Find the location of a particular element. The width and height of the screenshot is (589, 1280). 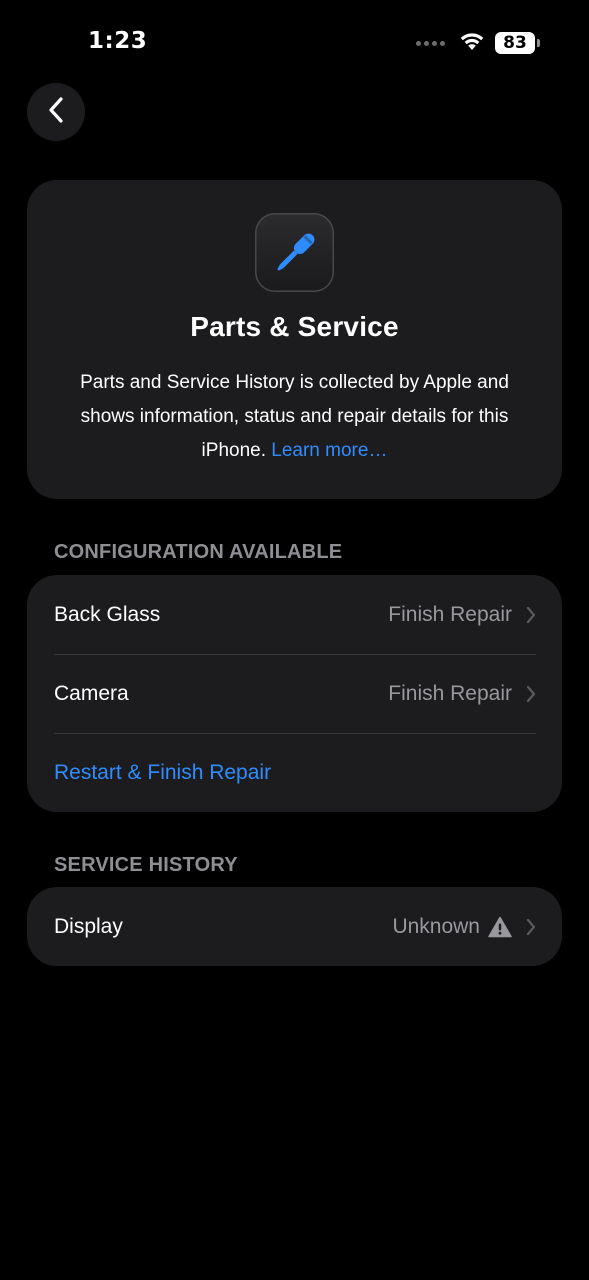

section-header-configuration: CONFIGURATION AVAILABLE is located at coordinates (198, 552).